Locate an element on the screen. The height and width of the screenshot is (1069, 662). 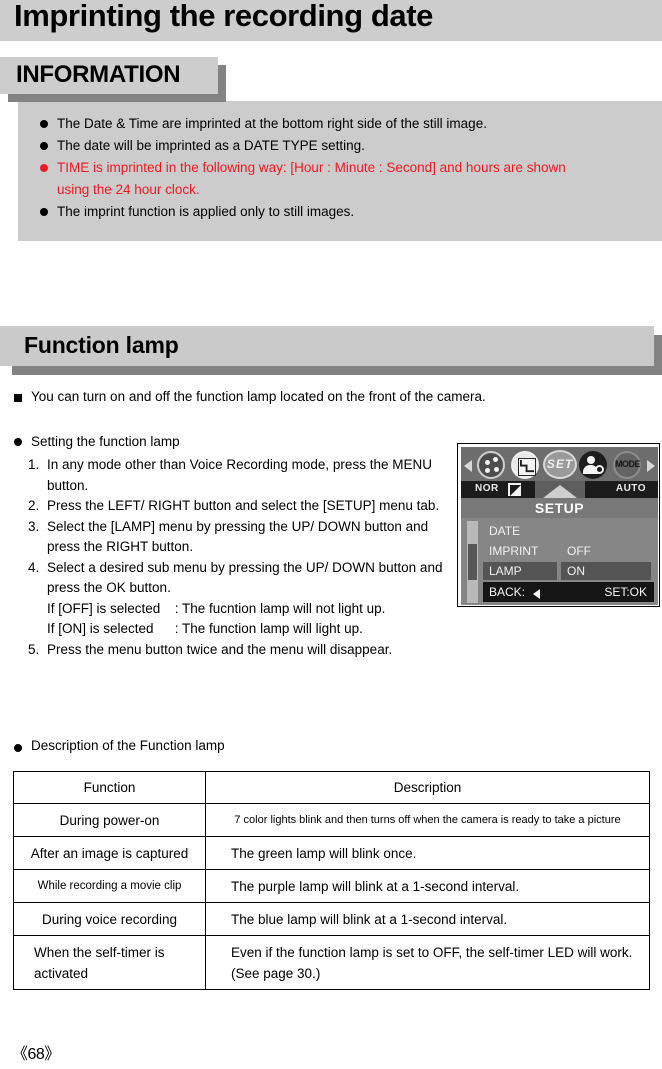
set-icon: SET is located at coordinates (560, 464).